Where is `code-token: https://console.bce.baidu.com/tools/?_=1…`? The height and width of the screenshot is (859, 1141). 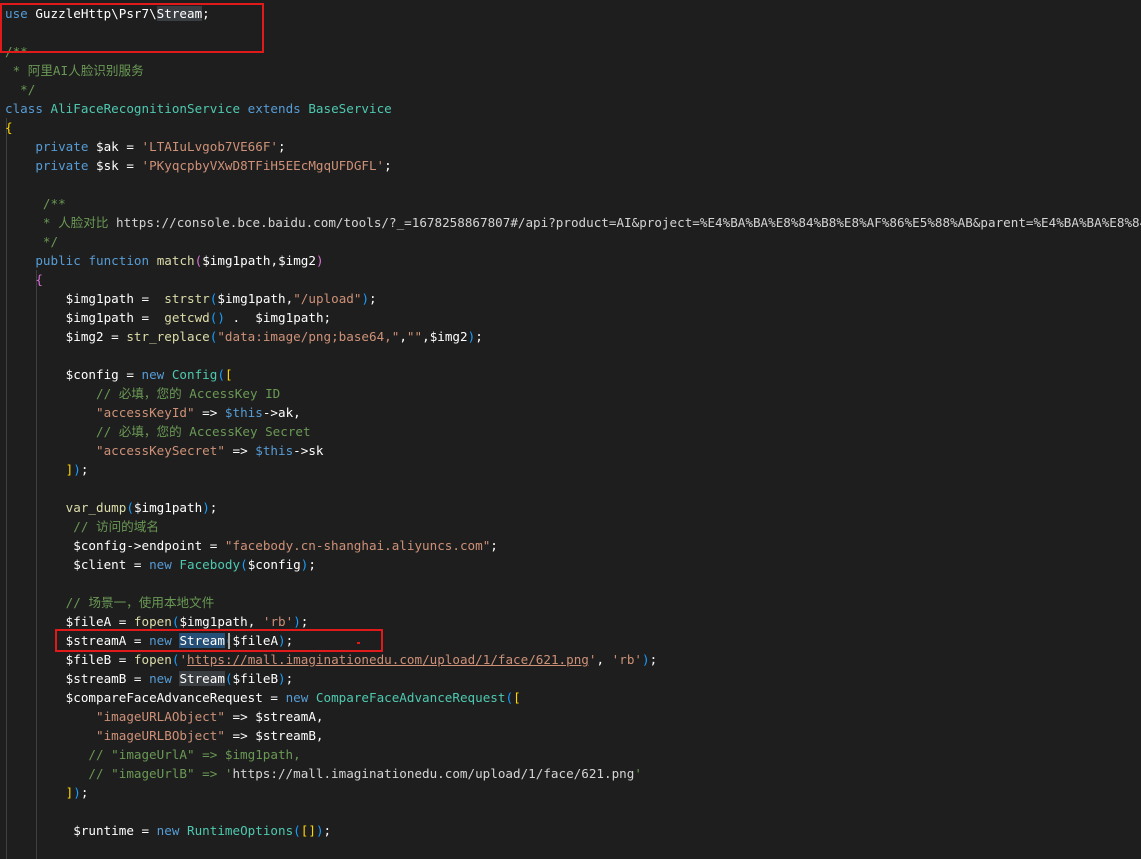 code-token: https://console.bce.baidu.com/tools/?_=1… is located at coordinates (628, 222).